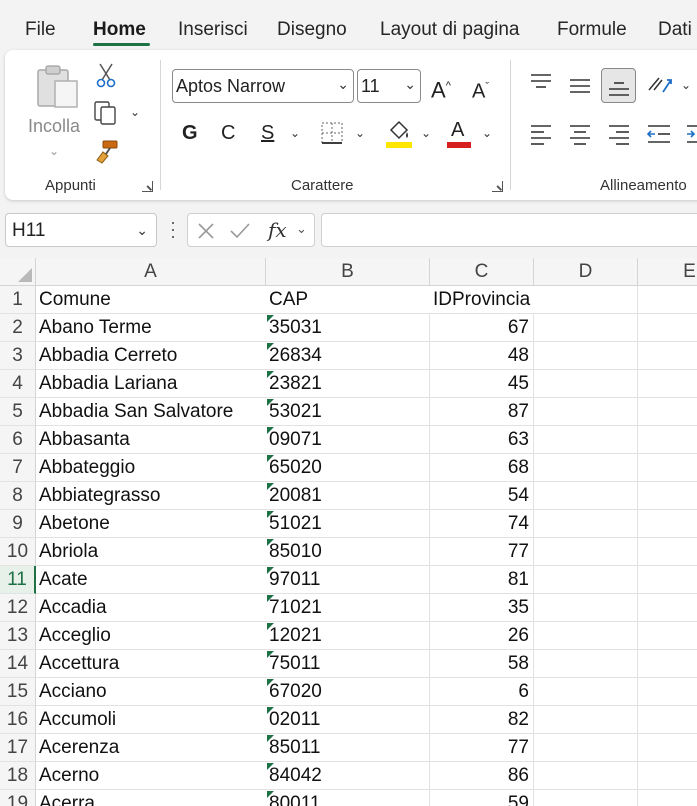  I want to click on cell-a: Abbasanta, so click(151, 440).